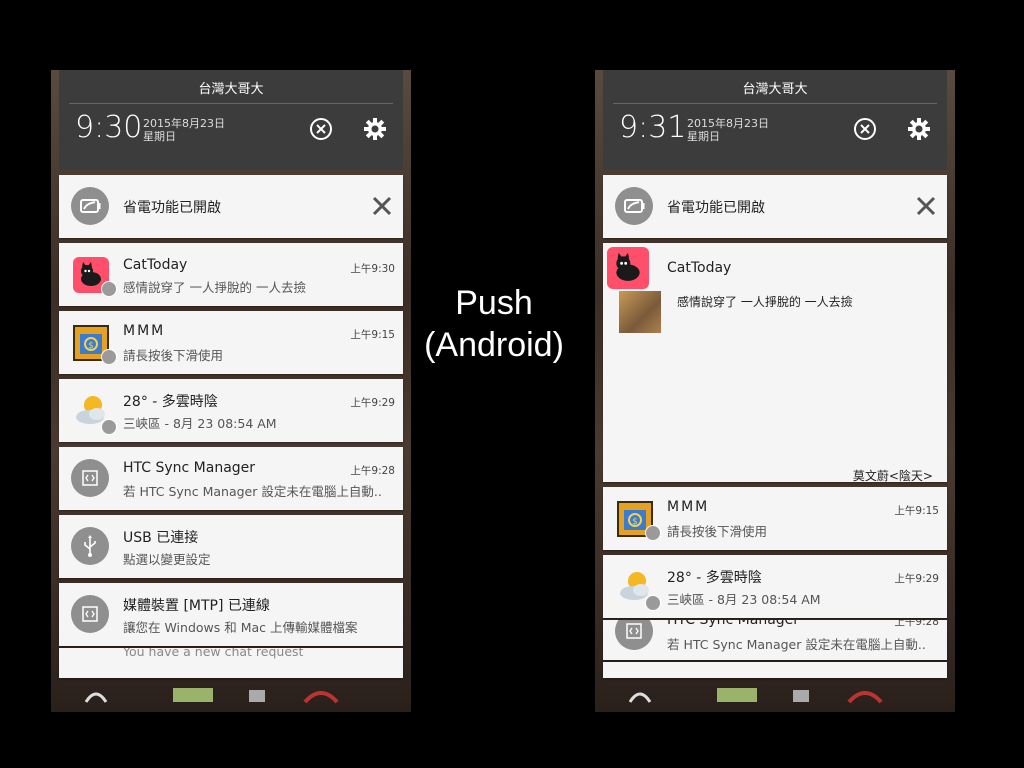  I want to click on notification-text: 讓您在 Windows 和 Mac 上傳輸媒體檔案, so click(240, 627).